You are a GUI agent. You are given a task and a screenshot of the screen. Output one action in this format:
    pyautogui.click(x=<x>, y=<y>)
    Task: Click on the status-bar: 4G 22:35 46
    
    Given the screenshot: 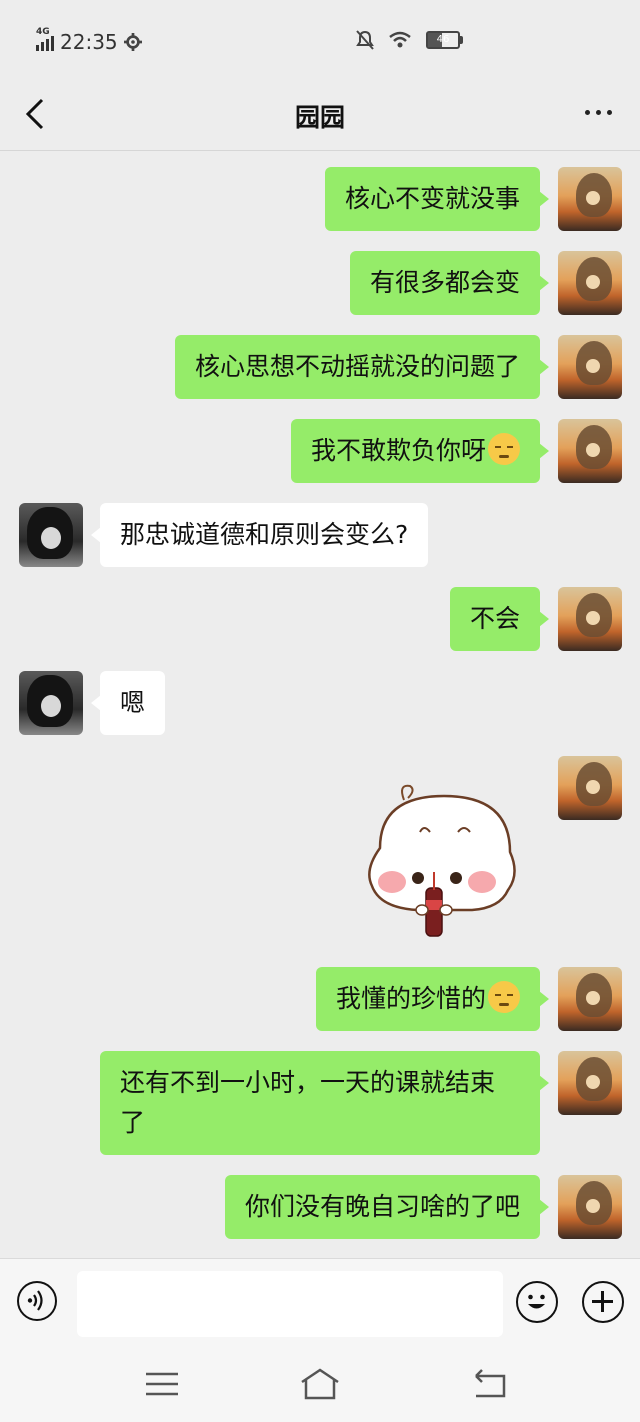 What is the action you would take?
    pyautogui.click(x=320, y=39)
    